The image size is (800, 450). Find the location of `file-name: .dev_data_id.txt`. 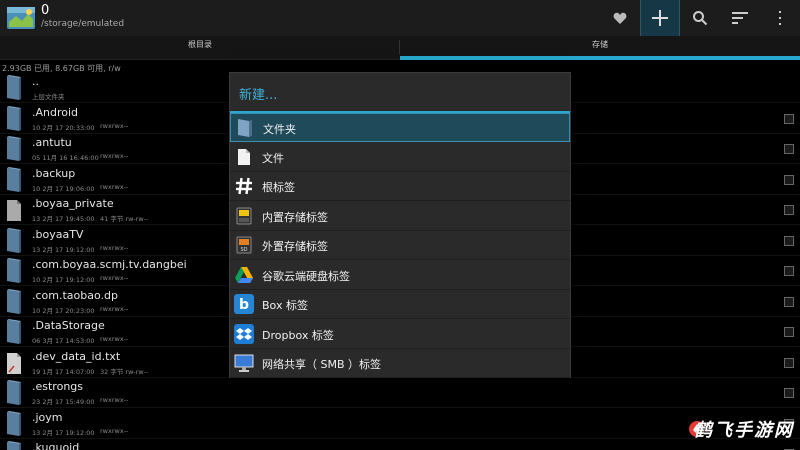

file-name: .dev_data_id.txt is located at coordinates (76, 356).